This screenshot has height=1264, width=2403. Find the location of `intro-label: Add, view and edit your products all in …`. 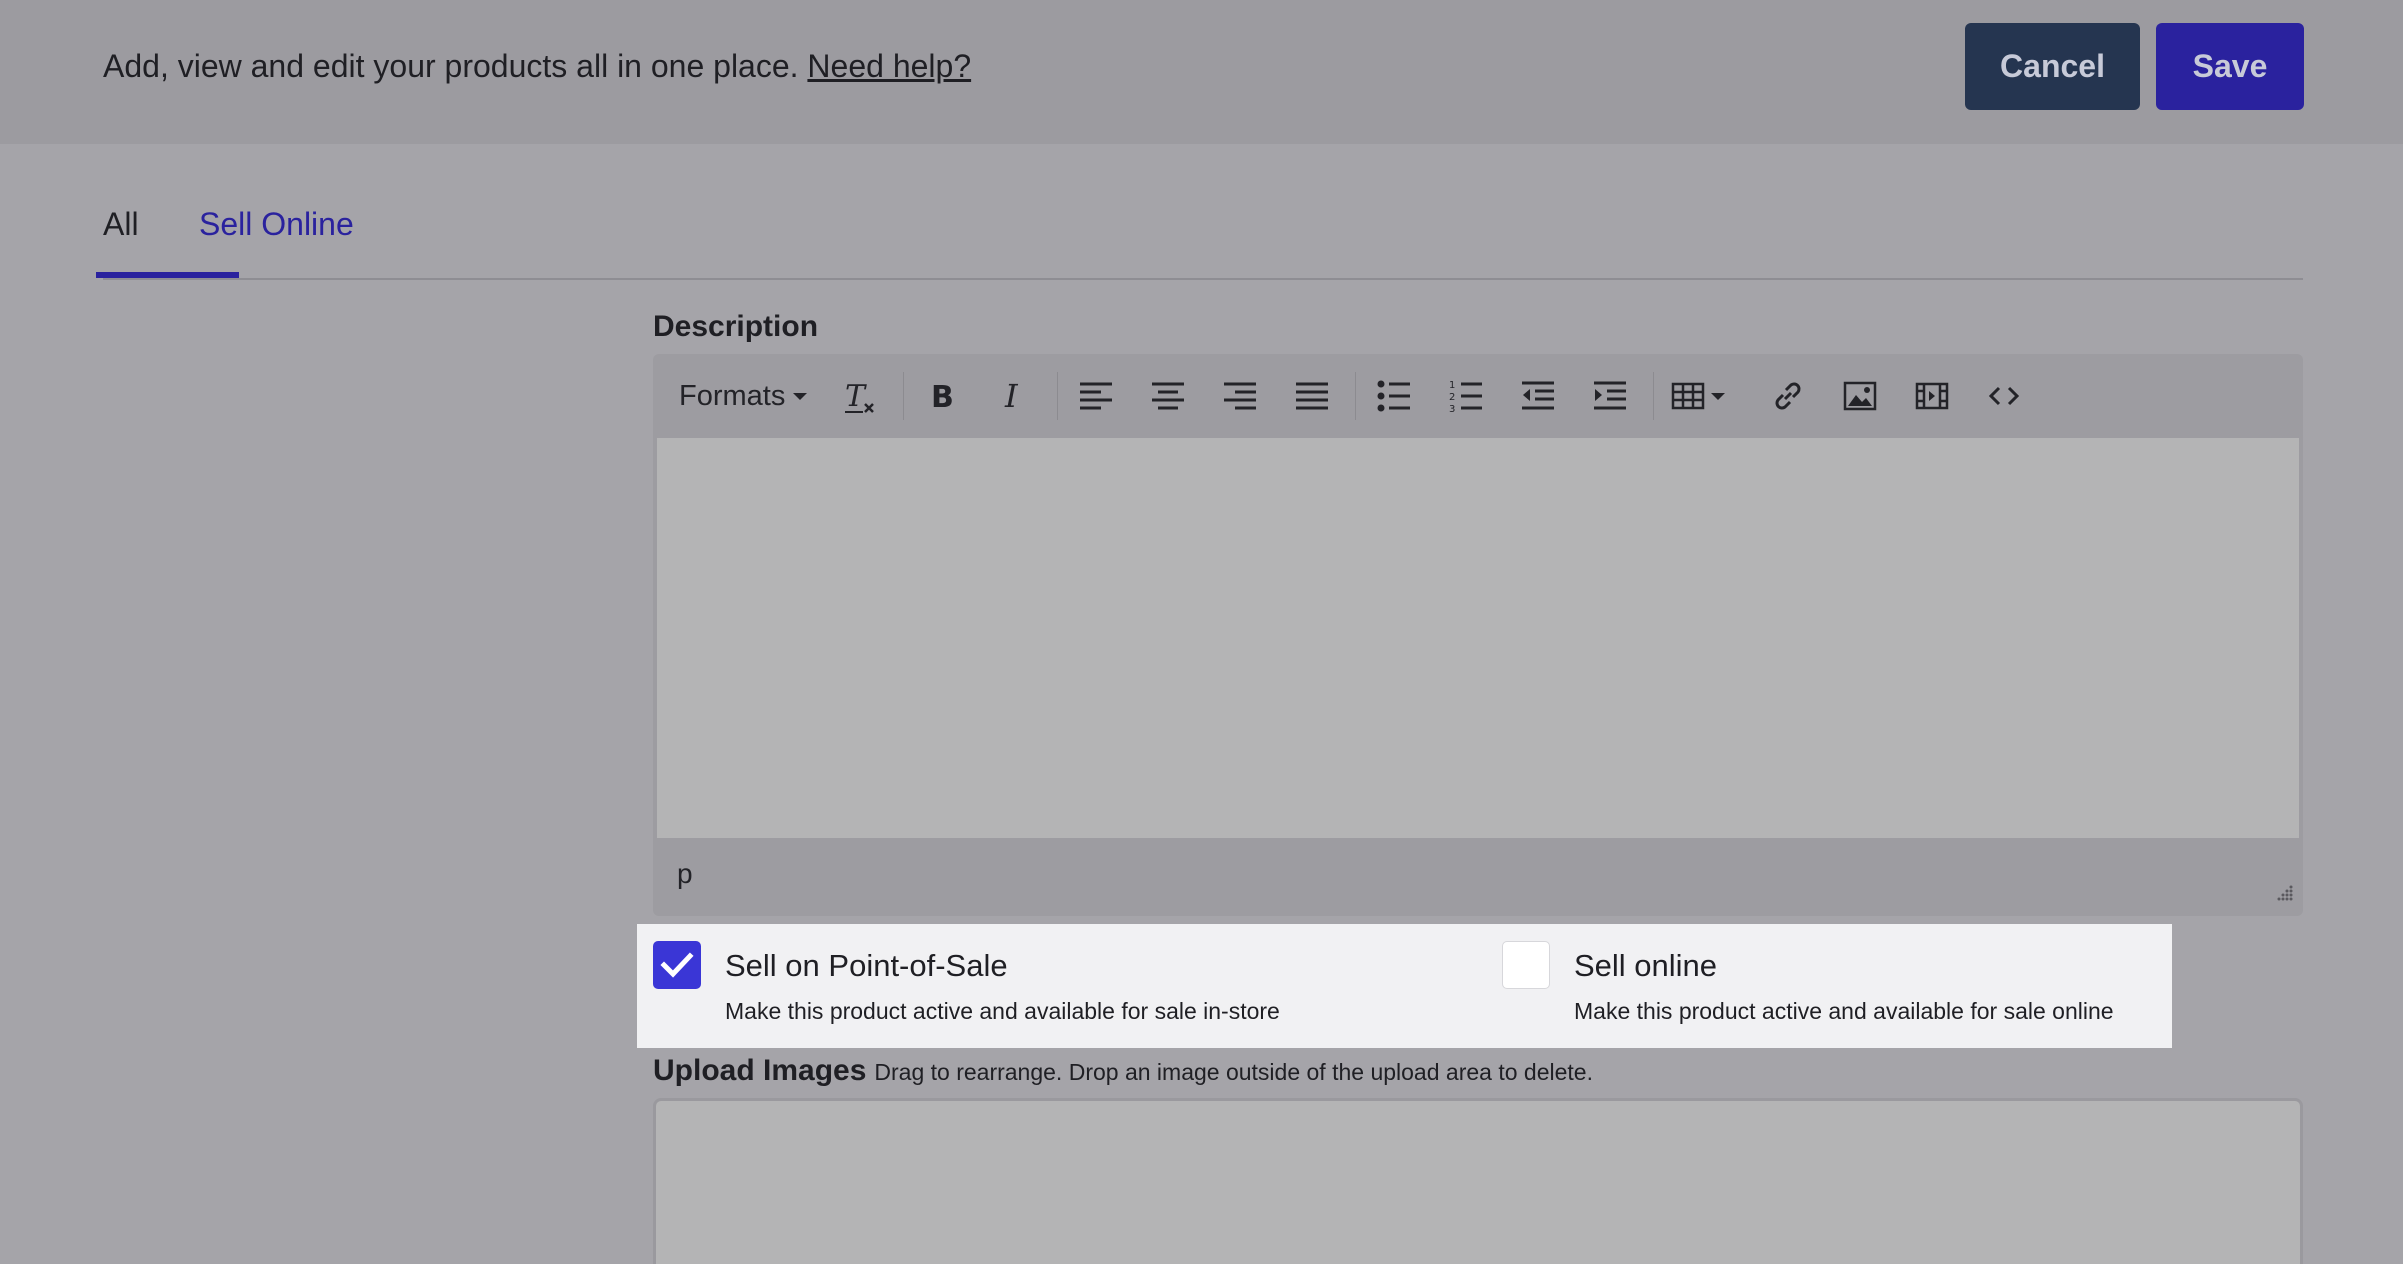

intro-label: Add, view and edit your products all in … is located at coordinates (451, 66).